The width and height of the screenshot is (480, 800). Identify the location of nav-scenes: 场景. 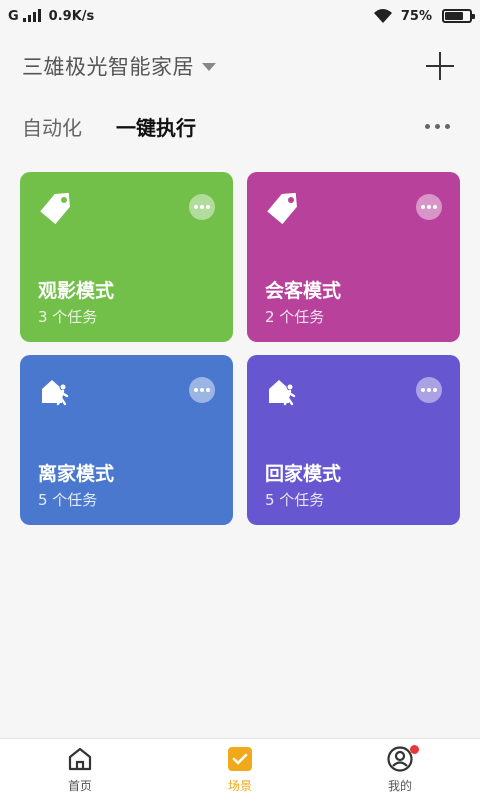
(240, 769).